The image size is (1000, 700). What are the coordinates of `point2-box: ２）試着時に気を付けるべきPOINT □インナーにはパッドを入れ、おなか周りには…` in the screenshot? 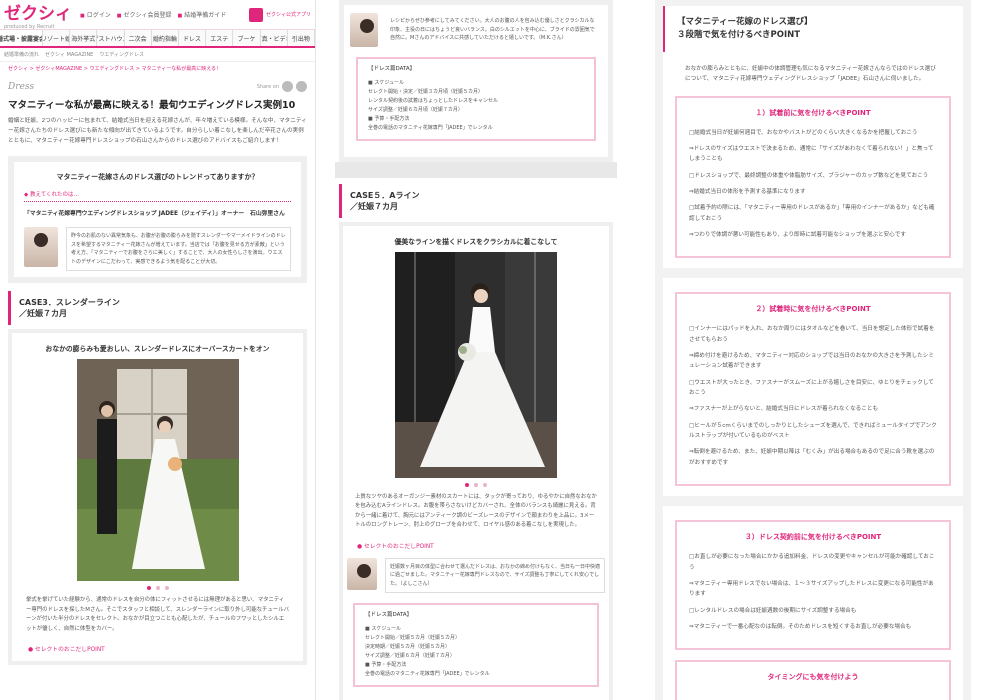 It's located at (813, 389).